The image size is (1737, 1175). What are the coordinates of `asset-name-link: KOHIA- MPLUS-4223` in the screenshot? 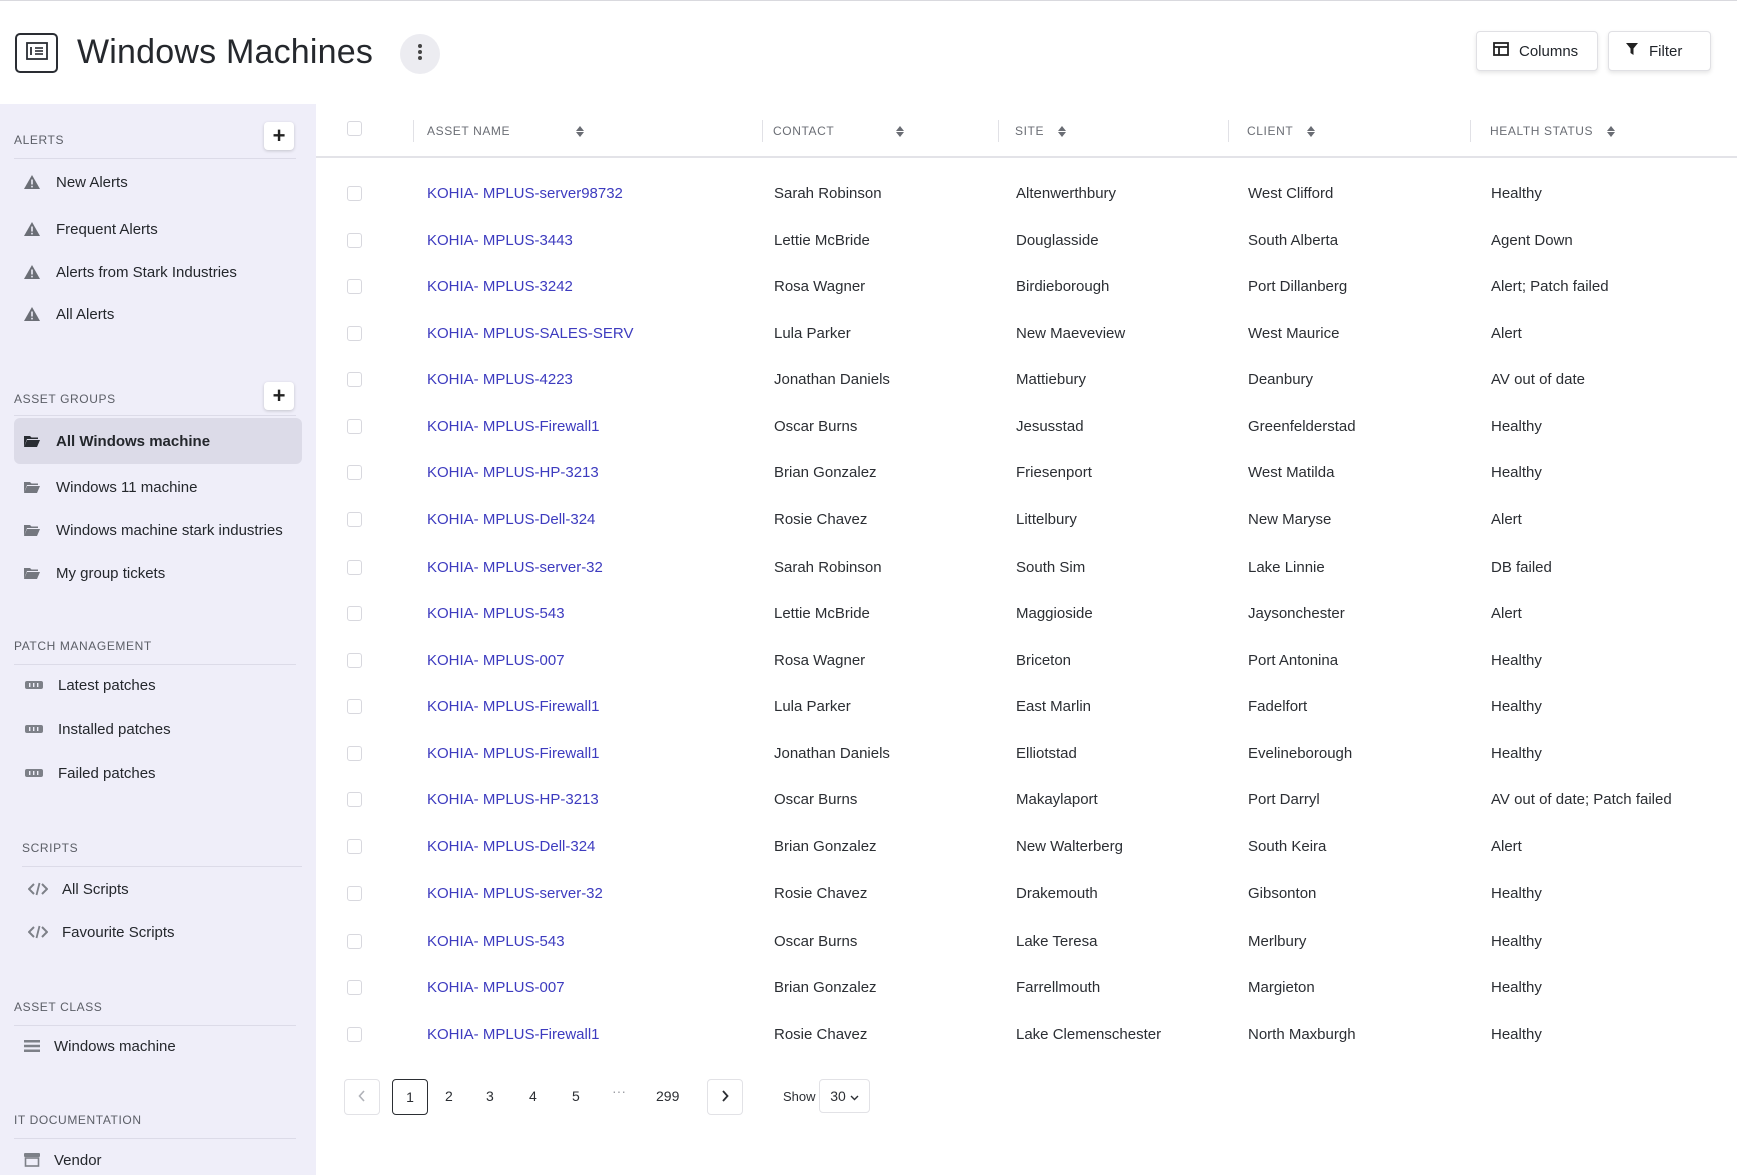 It's located at (500, 379).